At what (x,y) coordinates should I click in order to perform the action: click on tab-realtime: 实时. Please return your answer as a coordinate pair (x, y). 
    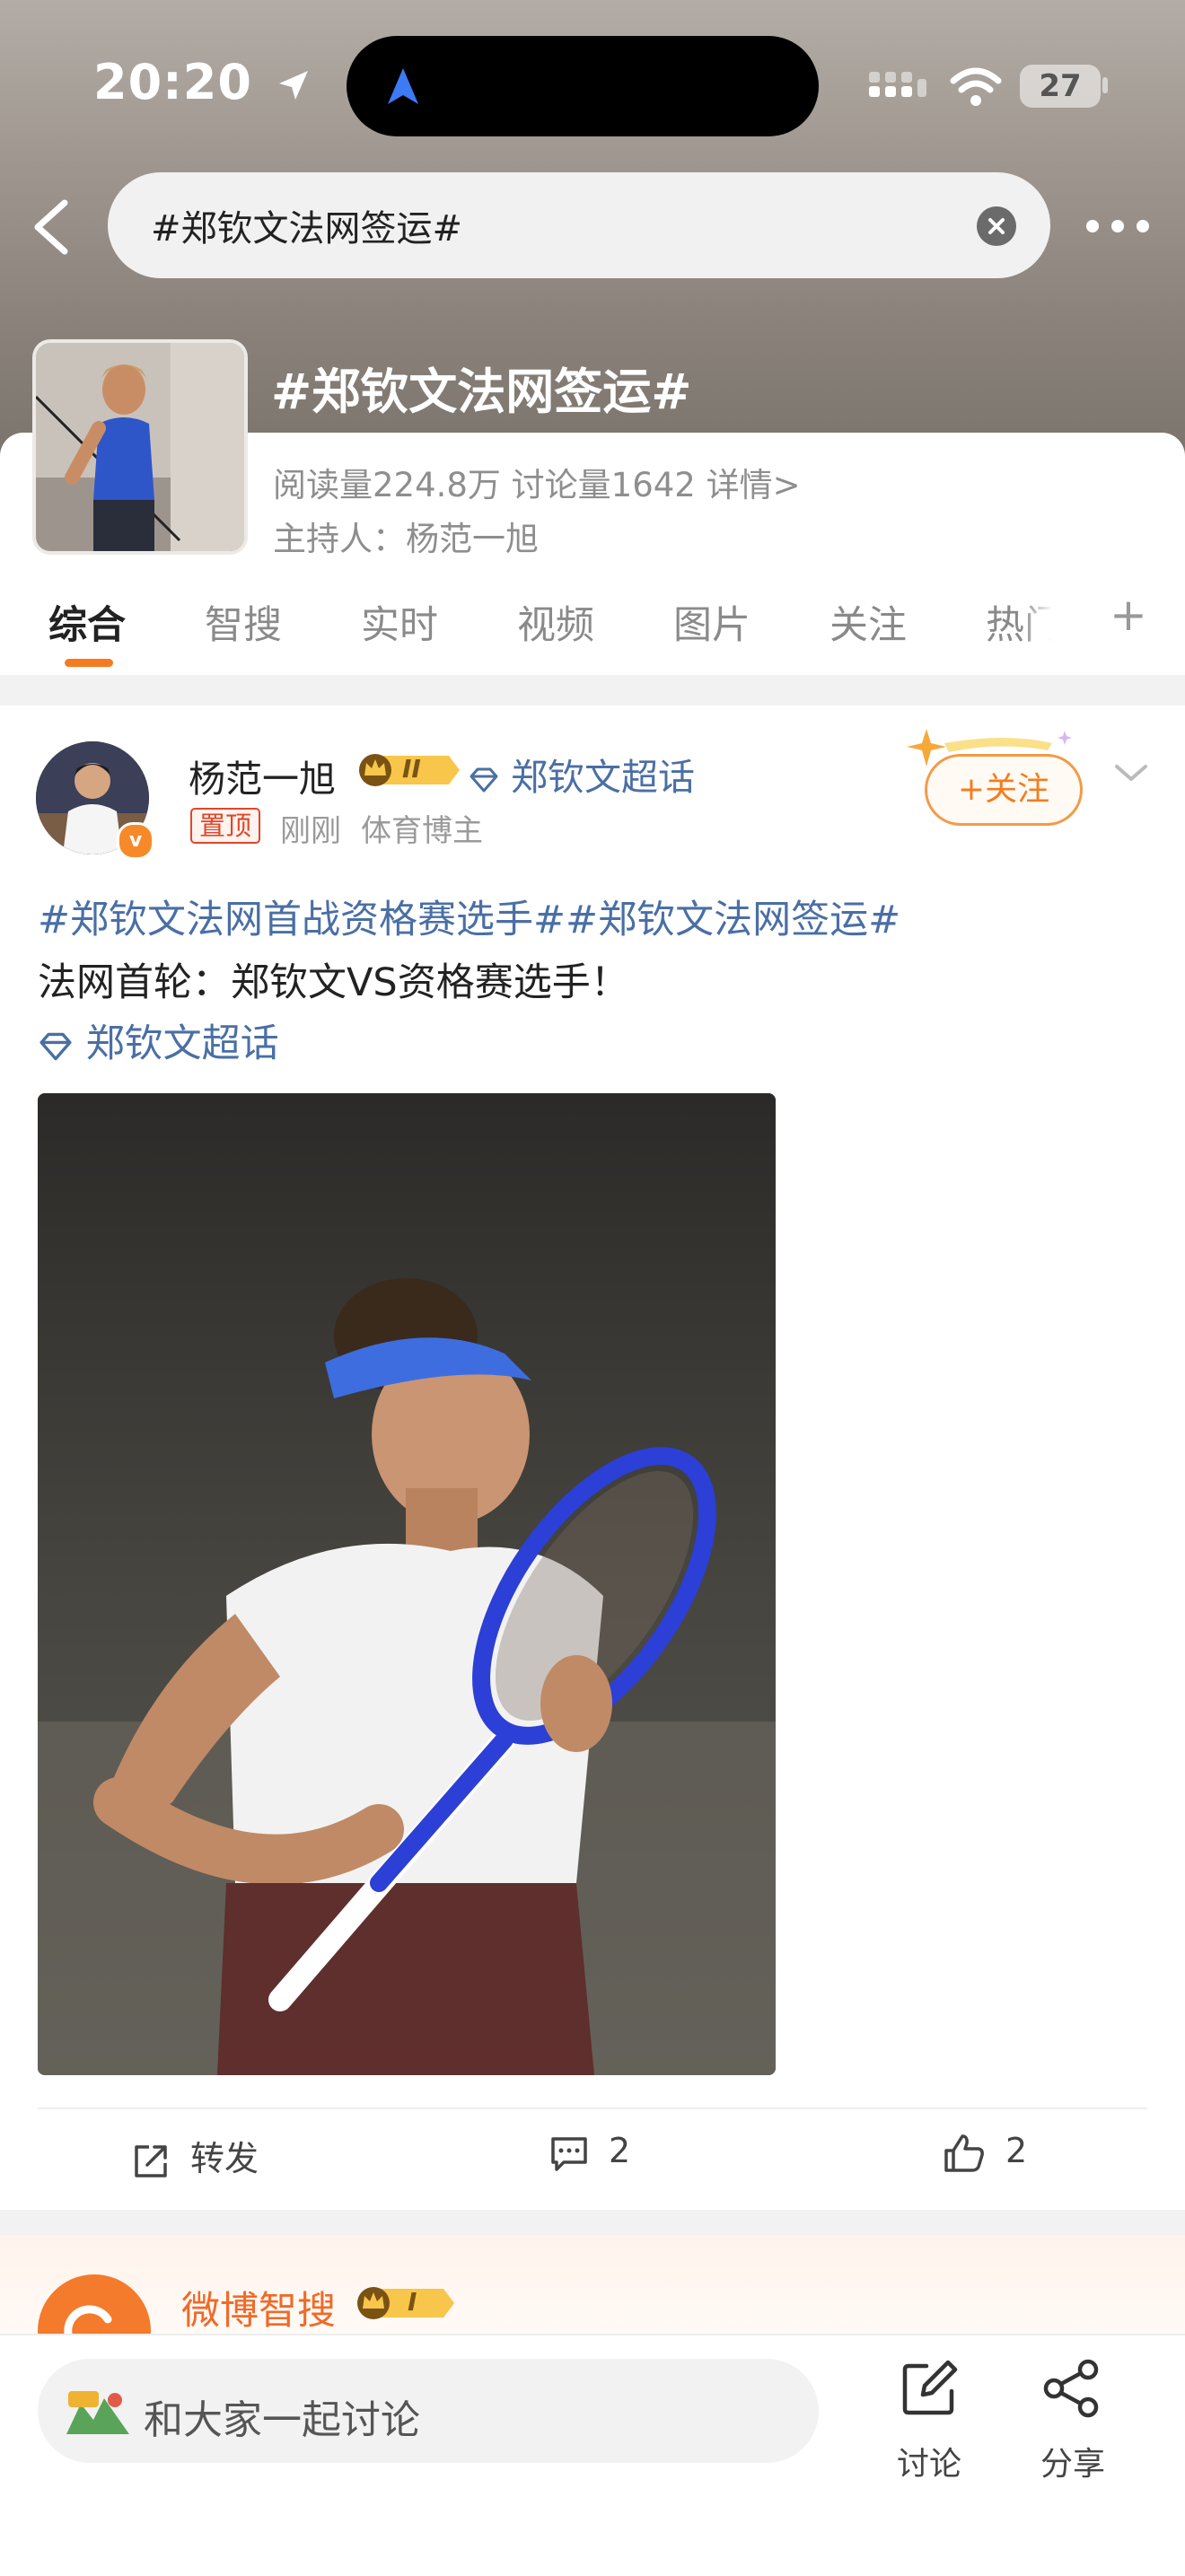
    Looking at the image, I should click on (399, 622).